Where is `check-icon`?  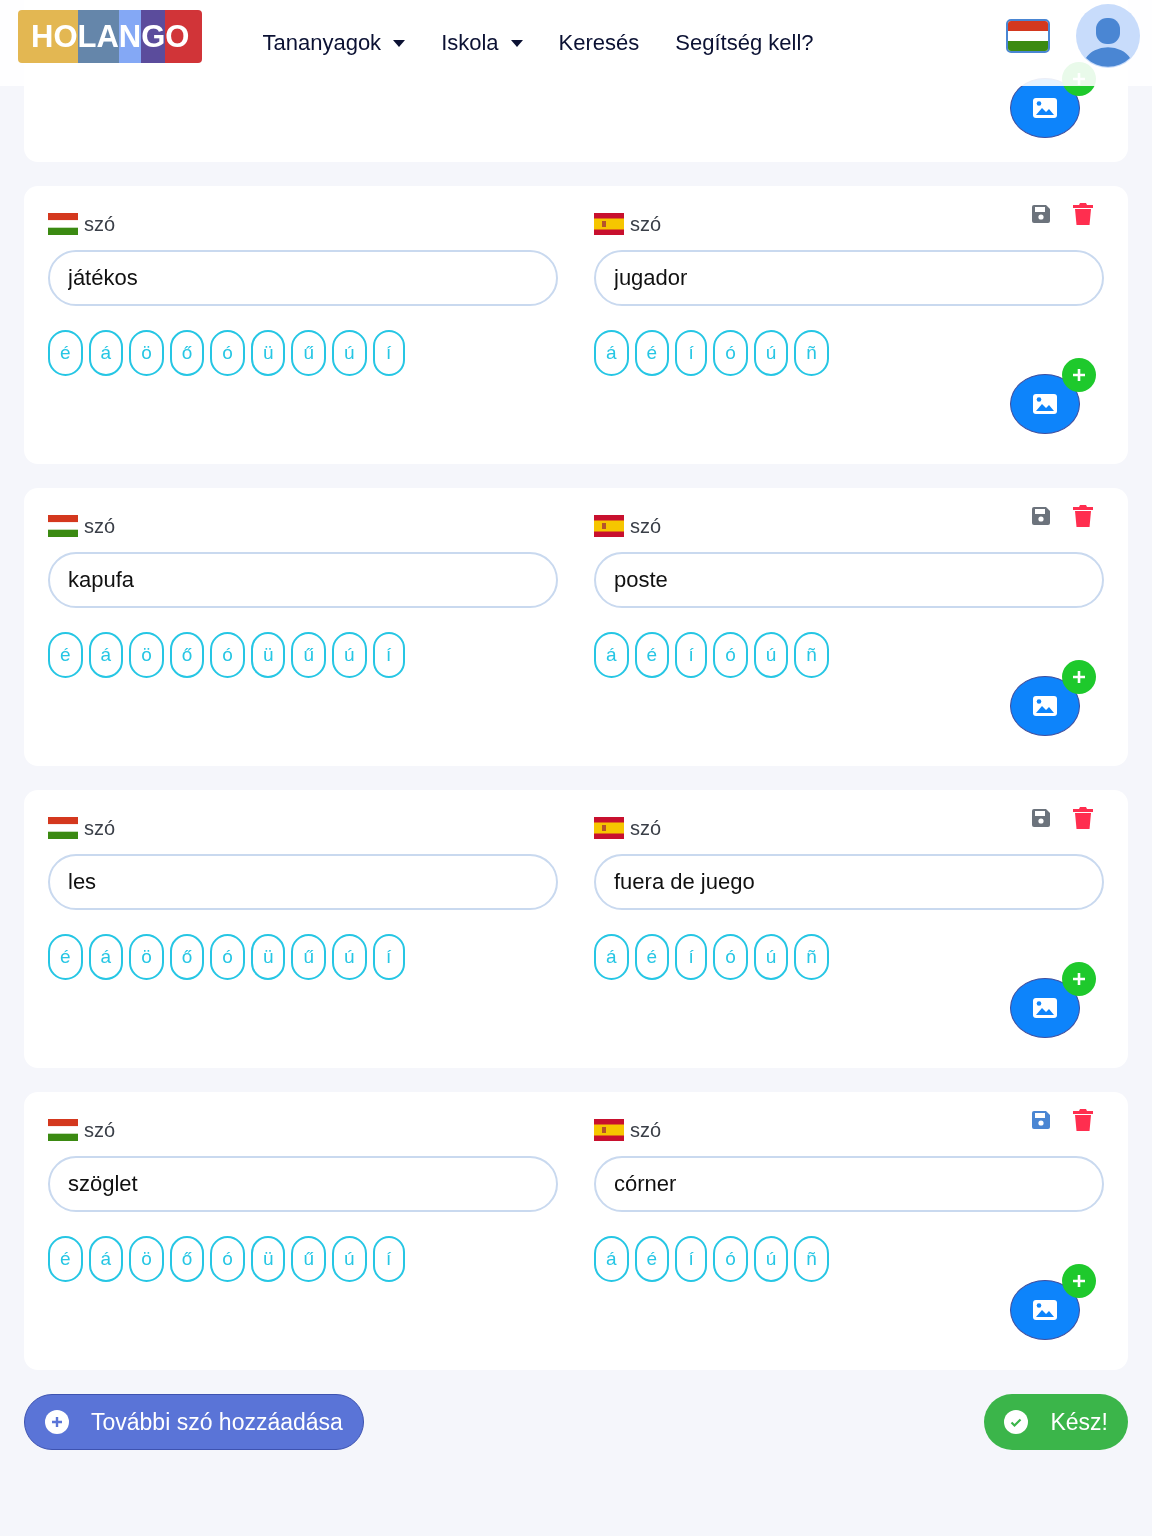
check-icon is located at coordinates (1016, 1422).